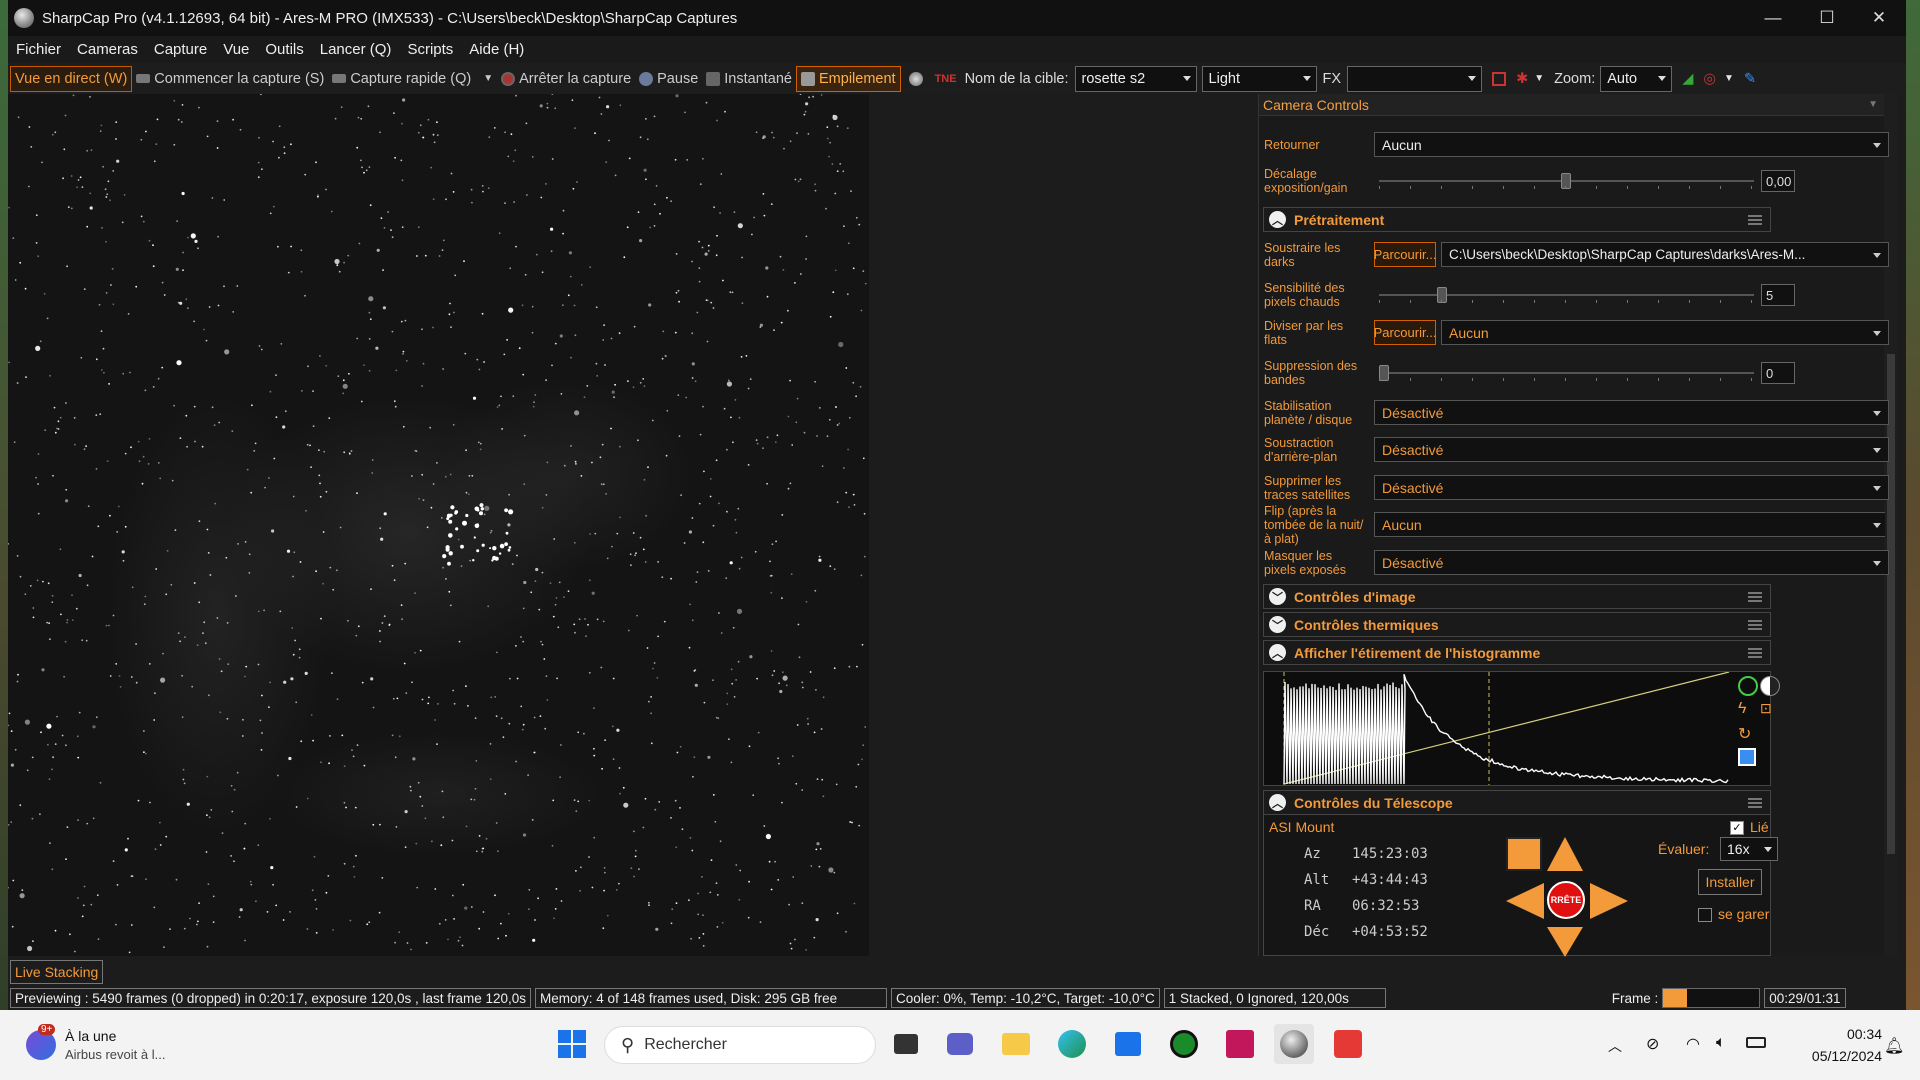 This screenshot has width=1920, height=1080. What do you see at coordinates (1631, 449) in the screenshot?
I see `bg-select: Désactivé` at bounding box center [1631, 449].